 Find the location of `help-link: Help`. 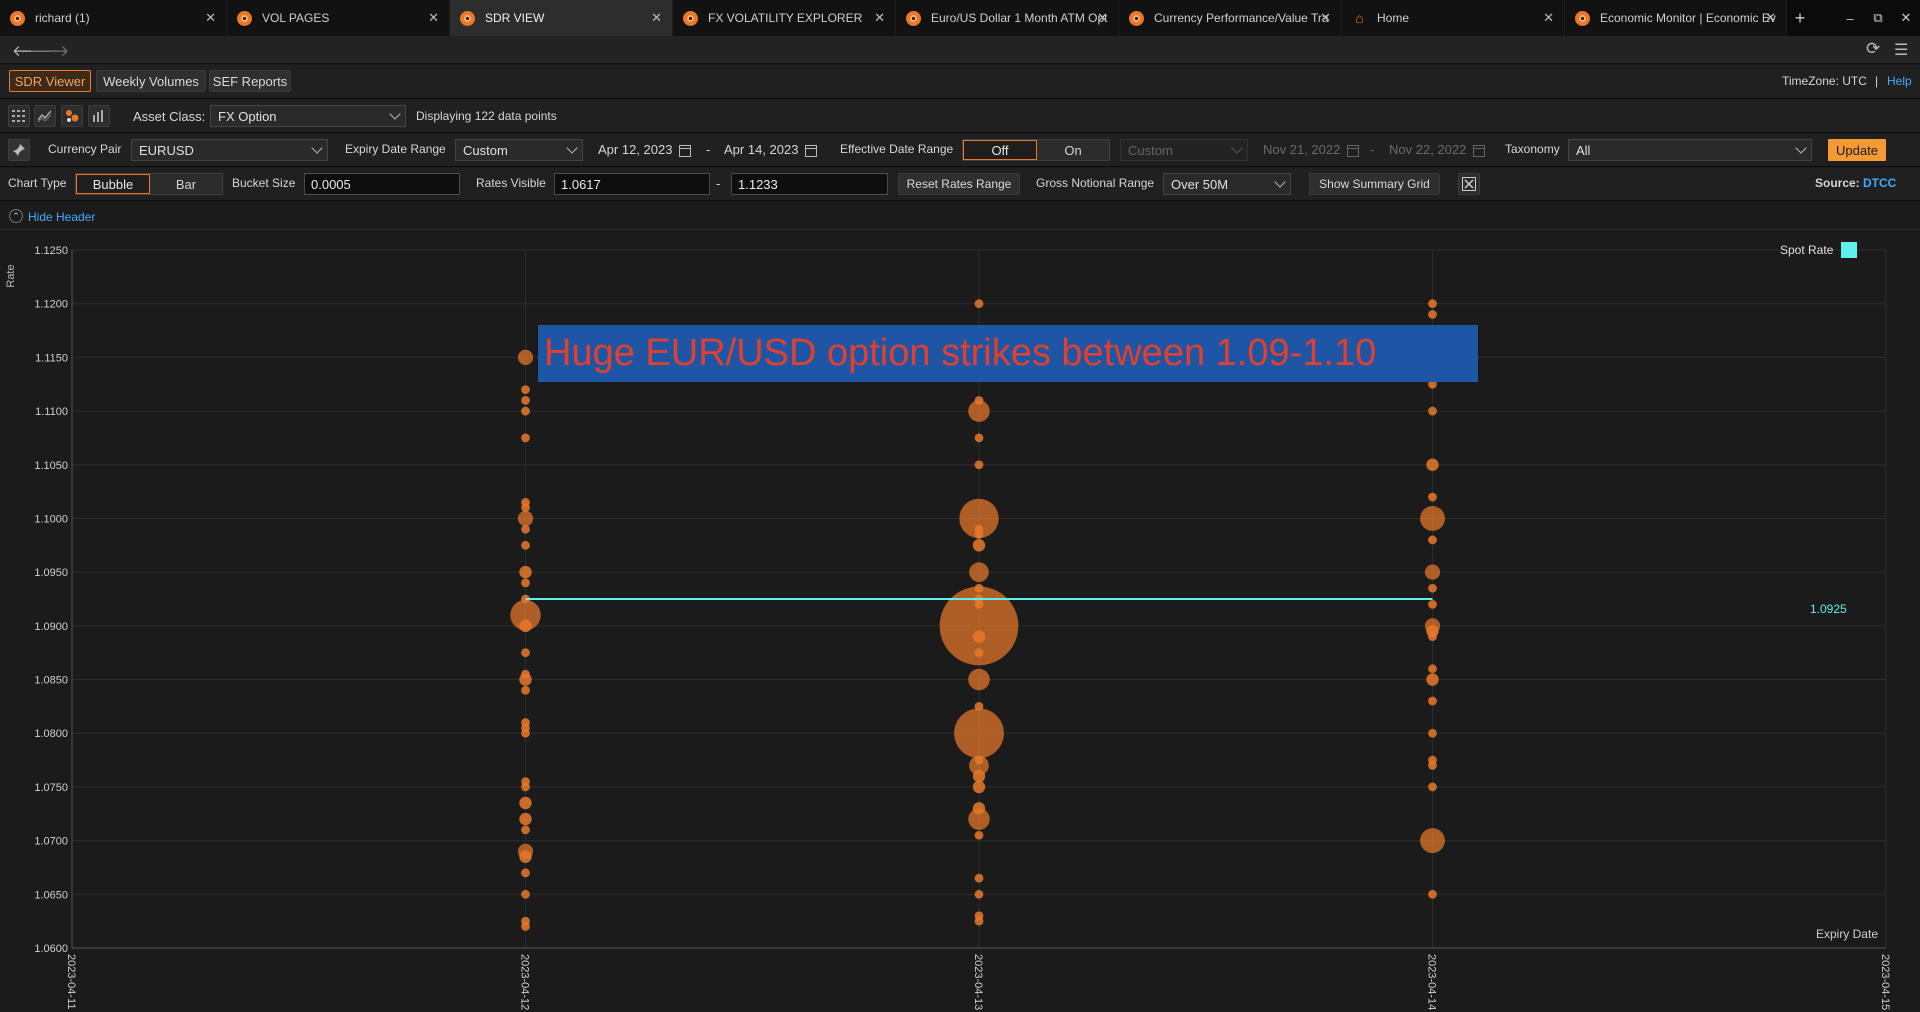

help-link: Help is located at coordinates (1899, 81).